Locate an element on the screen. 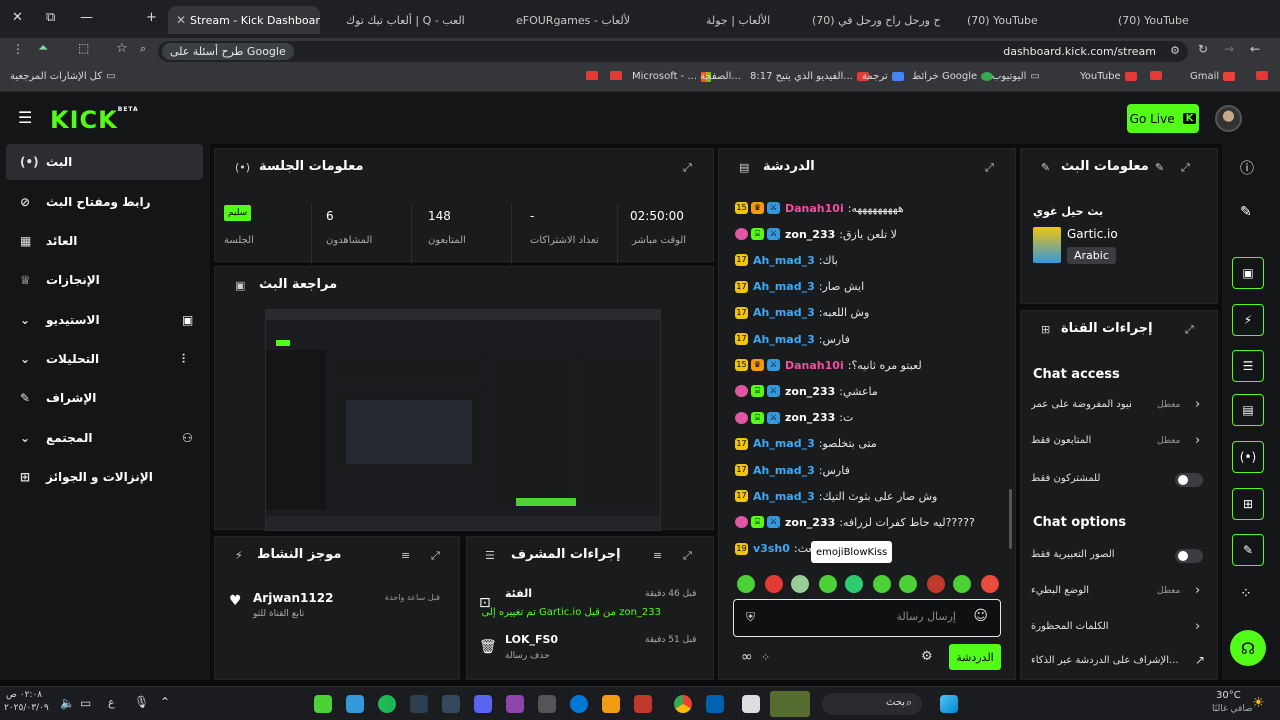 The width and height of the screenshot is (1280, 720). avatar is located at coordinates (1228, 118).